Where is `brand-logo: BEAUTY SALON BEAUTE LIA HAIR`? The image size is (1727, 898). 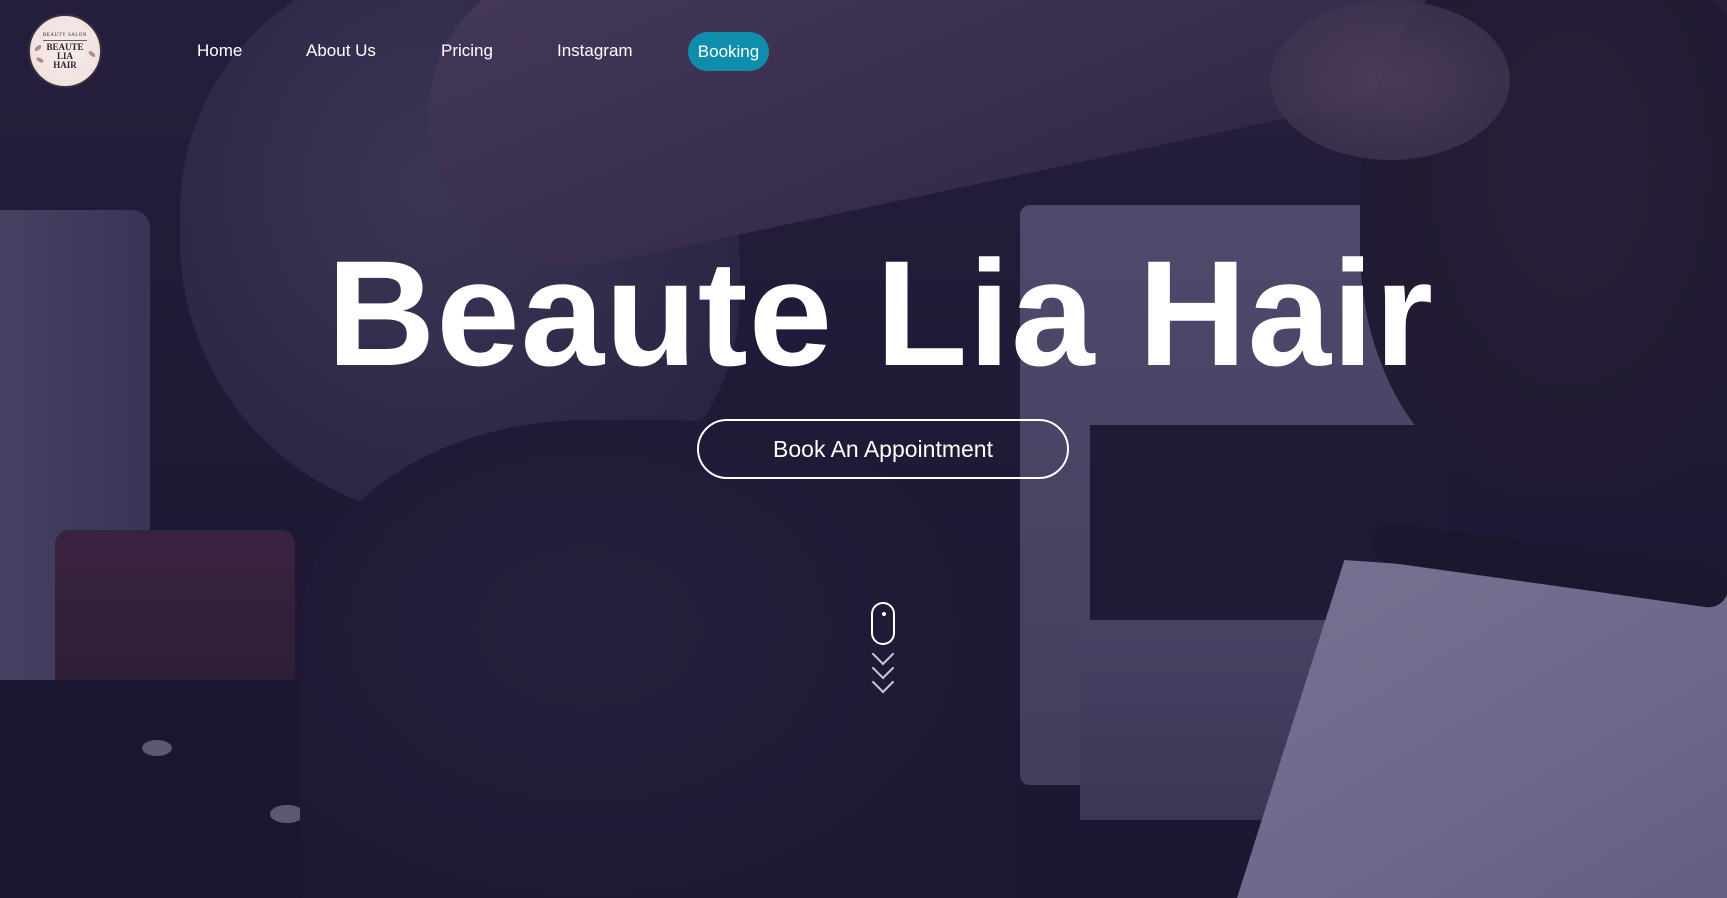
brand-logo: BEAUTY SALON BEAUTE LIA HAIR is located at coordinates (65, 51).